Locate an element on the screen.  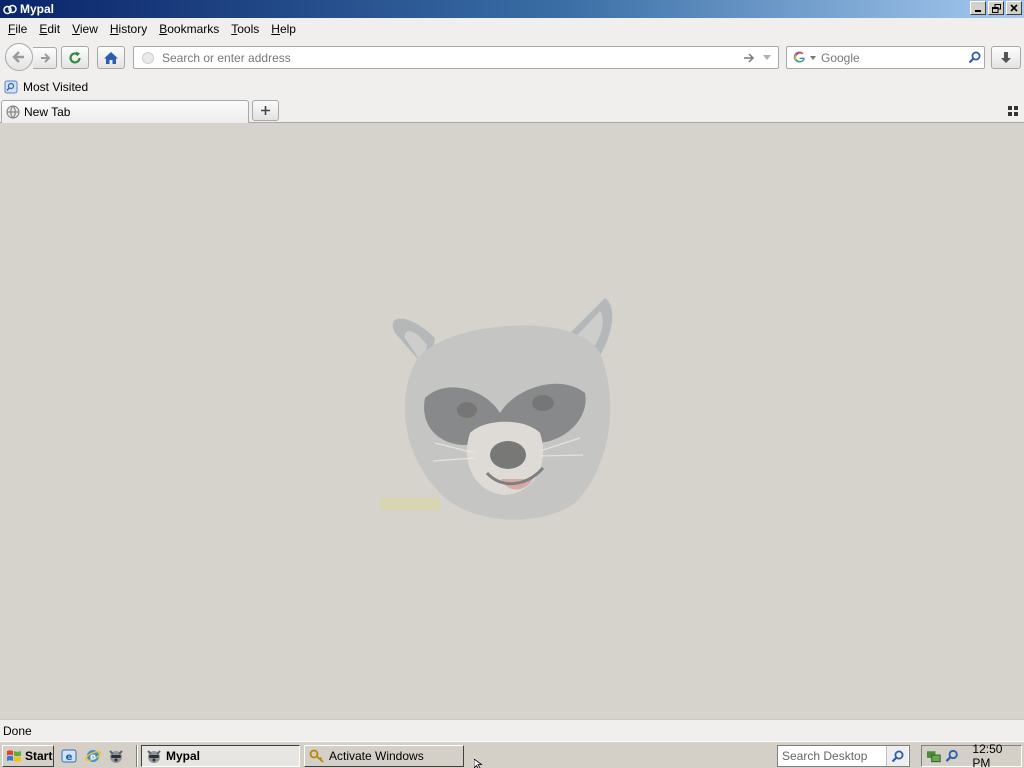
status-text: Done is located at coordinates (17, 730).